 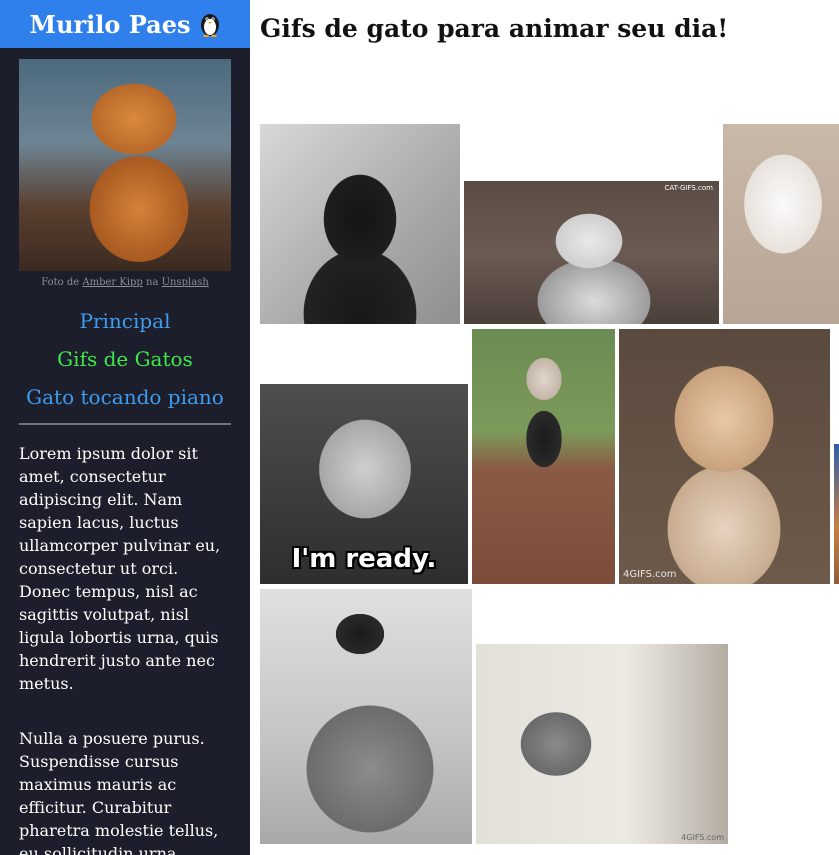 What do you see at coordinates (364, 484) in the screenshot?
I see `cat-gif-sunglasses-cat: I'm ready.` at bounding box center [364, 484].